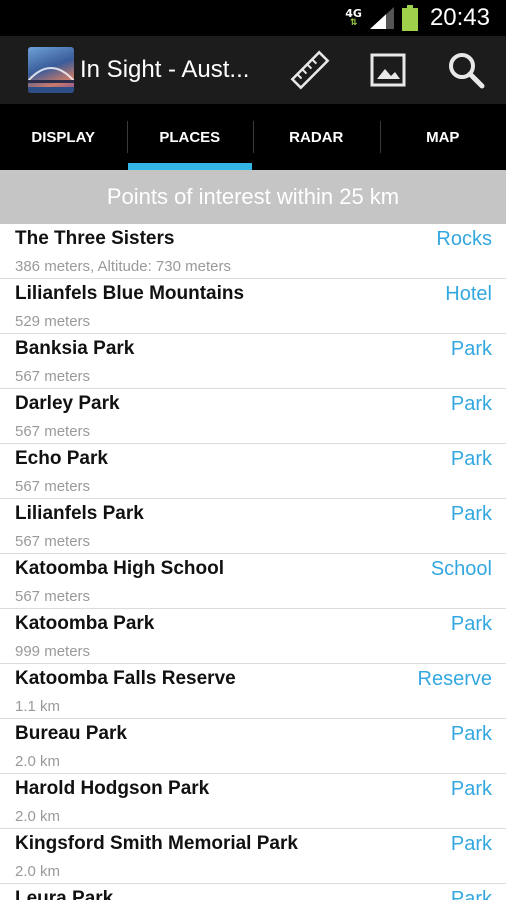 Image resolution: width=506 pixels, height=900 pixels. What do you see at coordinates (190, 137) in the screenshot?
I see `tab-places: PLACES` at bounding box center [190, 137].